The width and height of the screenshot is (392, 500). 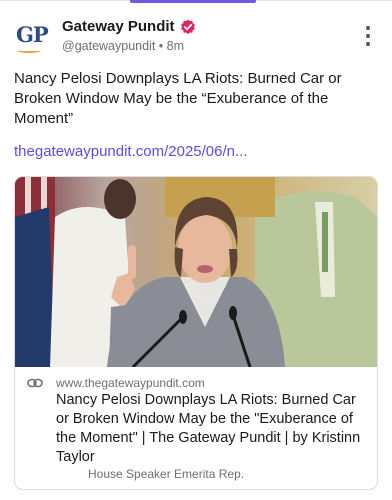 What do you see at coordinates (368, 36) in the screenshot?
I see `more-options-button` at bounding box center [368, 36].